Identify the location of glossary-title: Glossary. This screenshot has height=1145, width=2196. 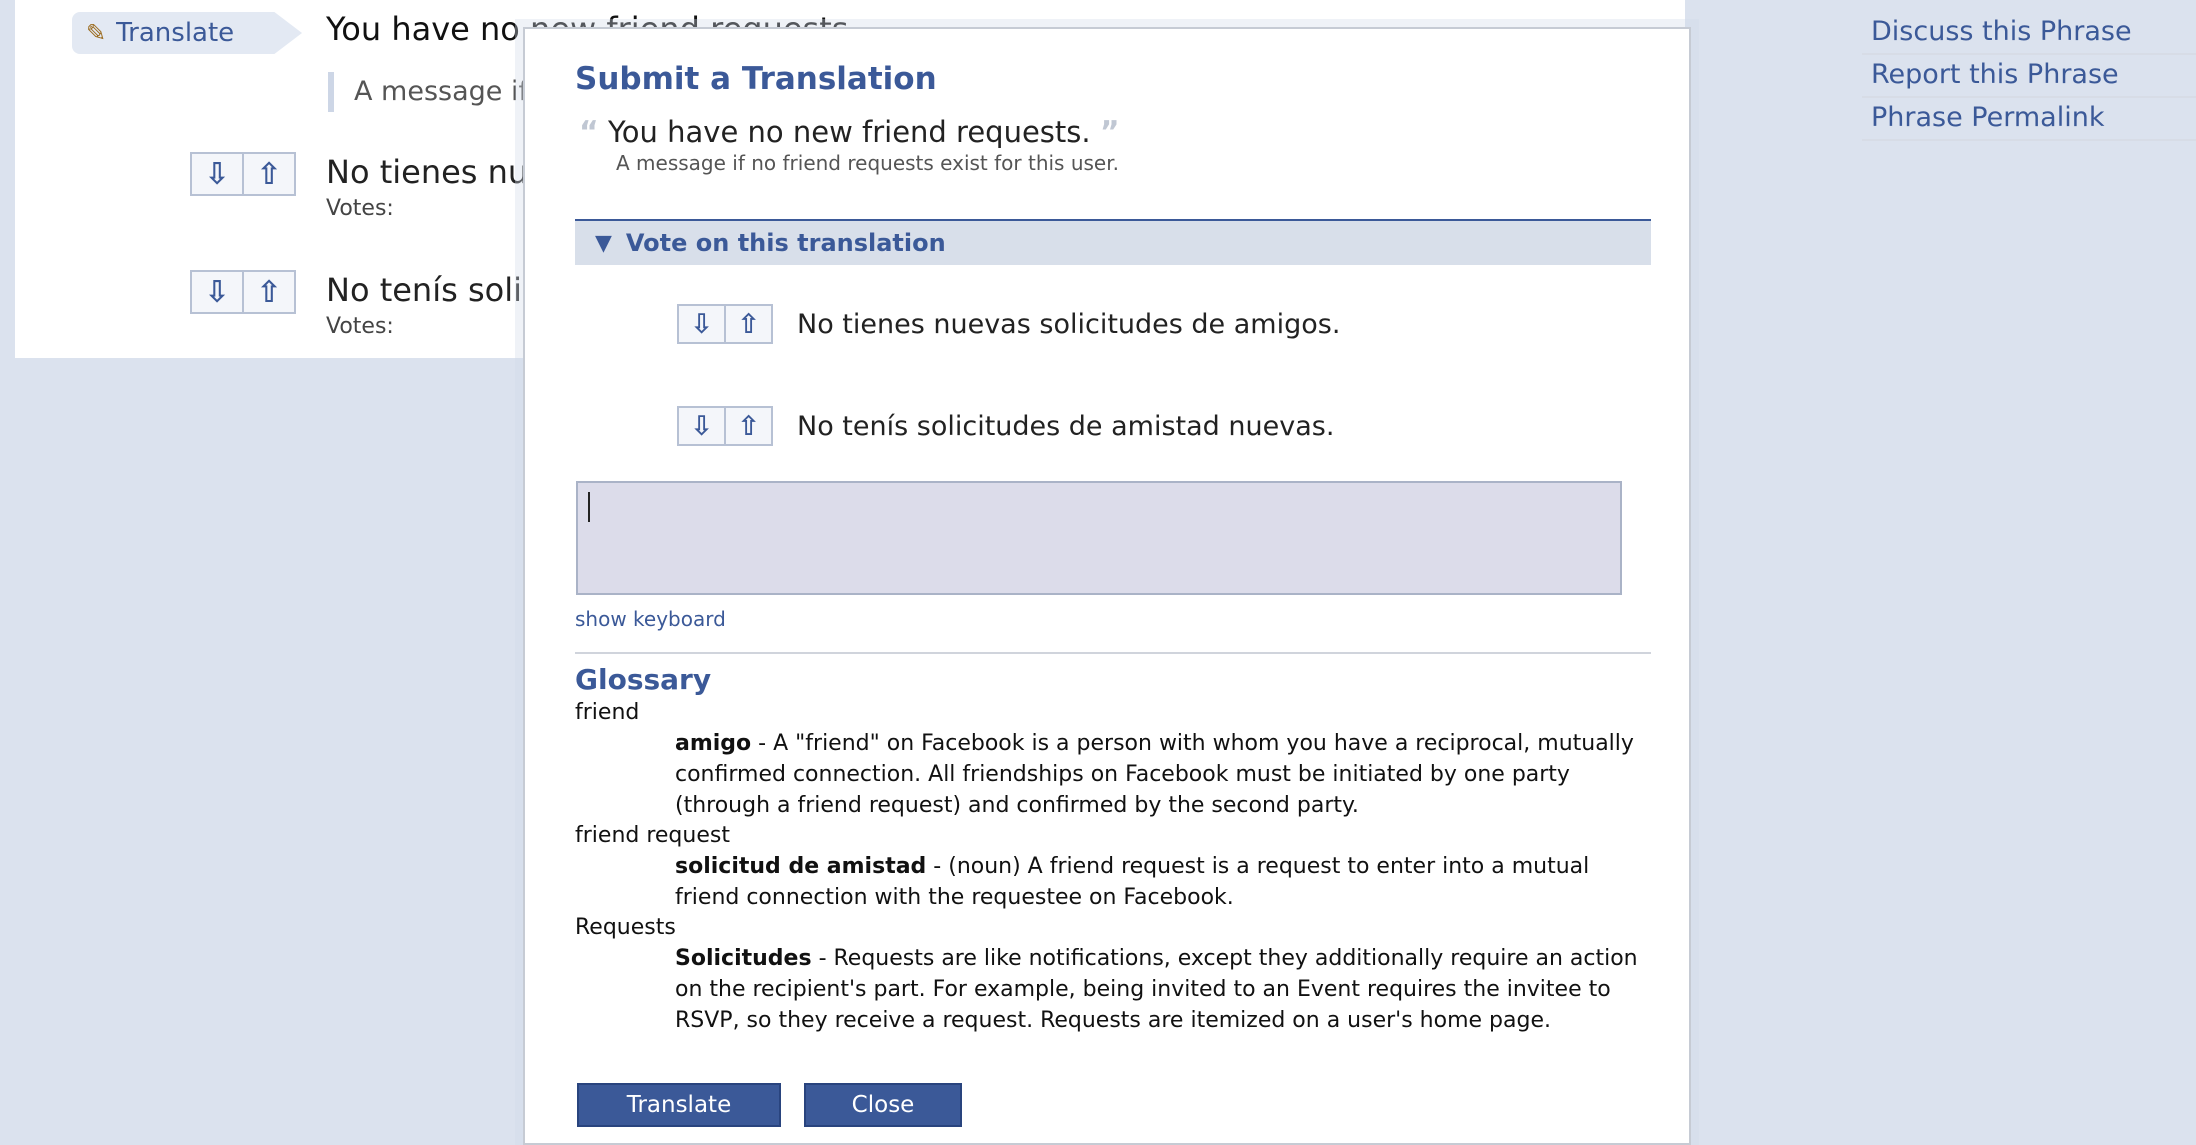
(643, 679).